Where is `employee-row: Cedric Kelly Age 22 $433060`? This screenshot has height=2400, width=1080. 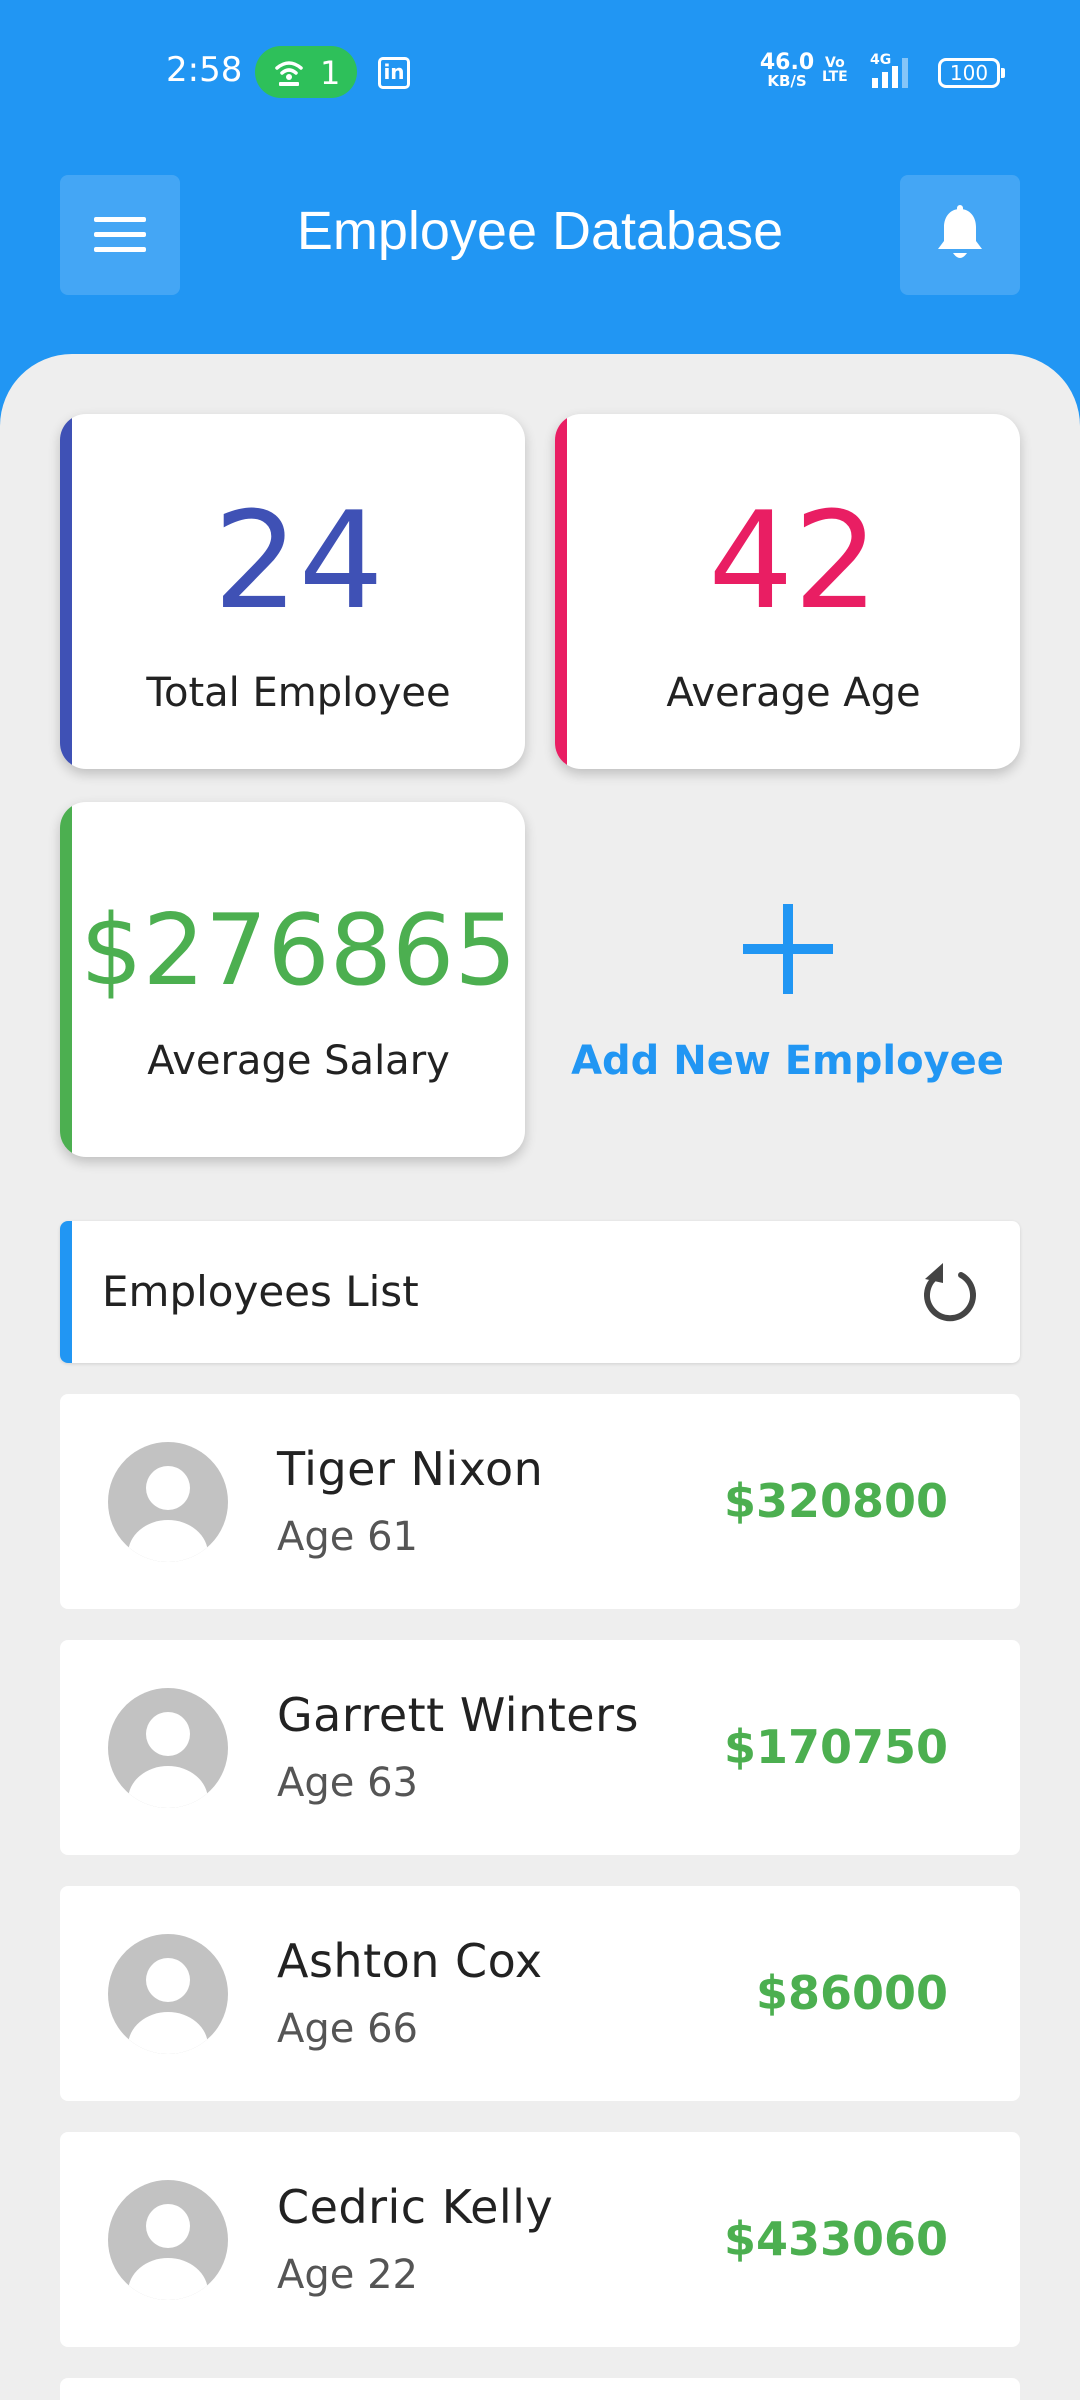 employee-row: Cedric Kelly Age 22 $433060 is located at coordinates (540, 2239).